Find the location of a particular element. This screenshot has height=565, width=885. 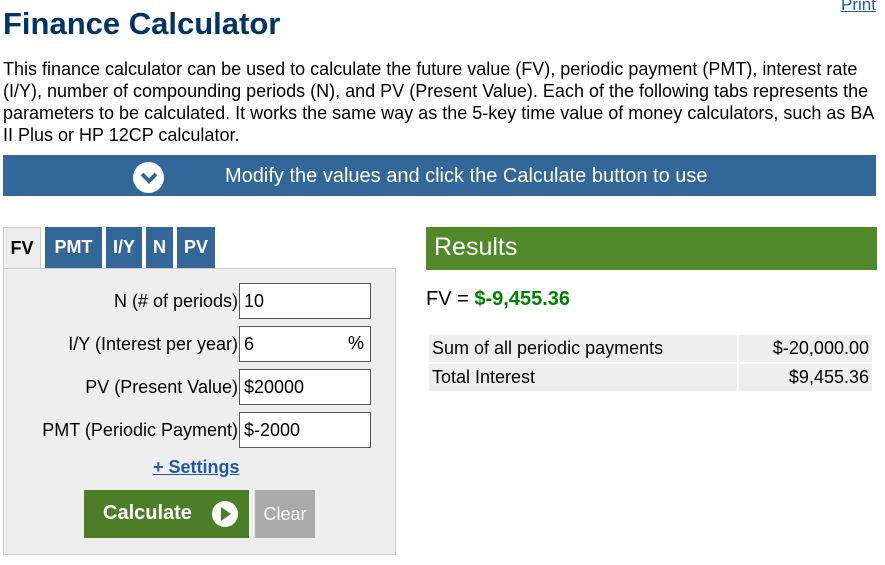

n-input is located at coordinates (305, 301).